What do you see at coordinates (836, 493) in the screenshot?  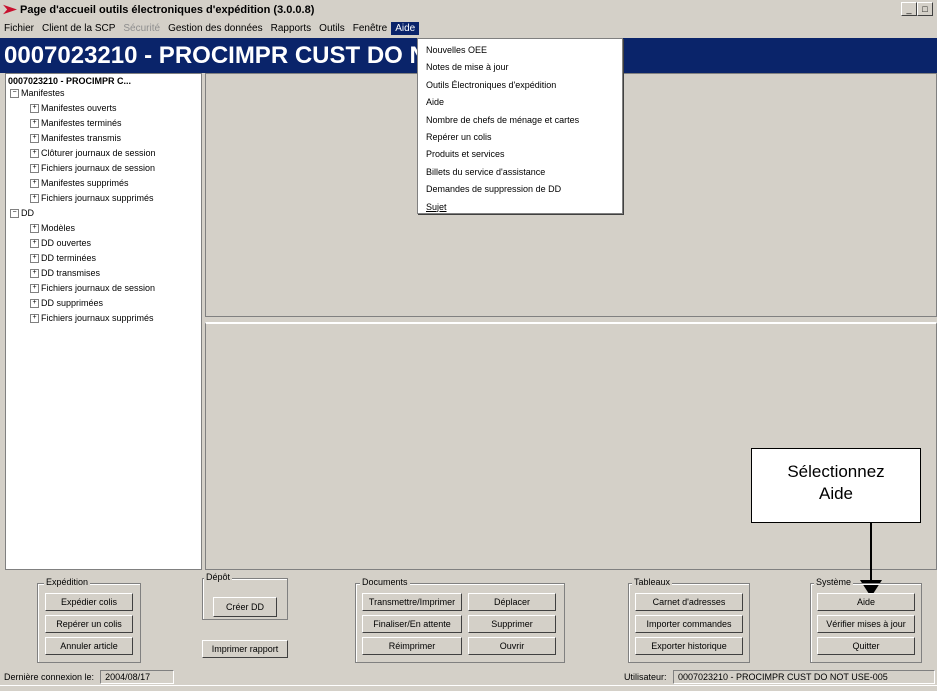 I see `callout-line-2: Aide` at bounding box center [836, 493].